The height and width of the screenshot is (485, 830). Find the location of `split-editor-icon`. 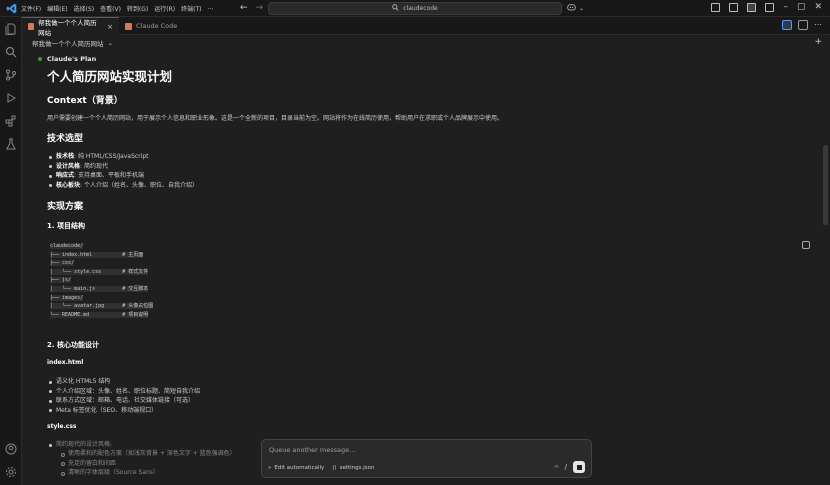

split-editor-icon is located at coordinates (803, 25).